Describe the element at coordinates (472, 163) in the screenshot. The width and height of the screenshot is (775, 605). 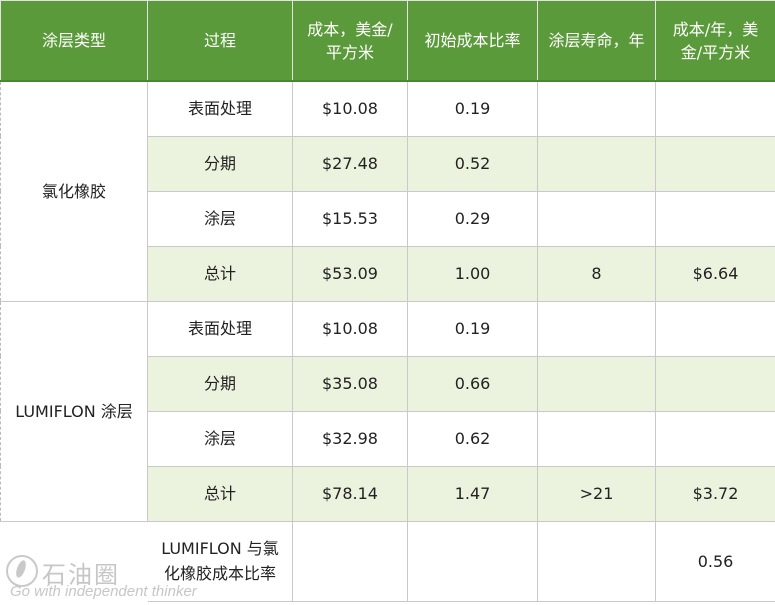
I see `ratio-cell: 0.52` at that location.